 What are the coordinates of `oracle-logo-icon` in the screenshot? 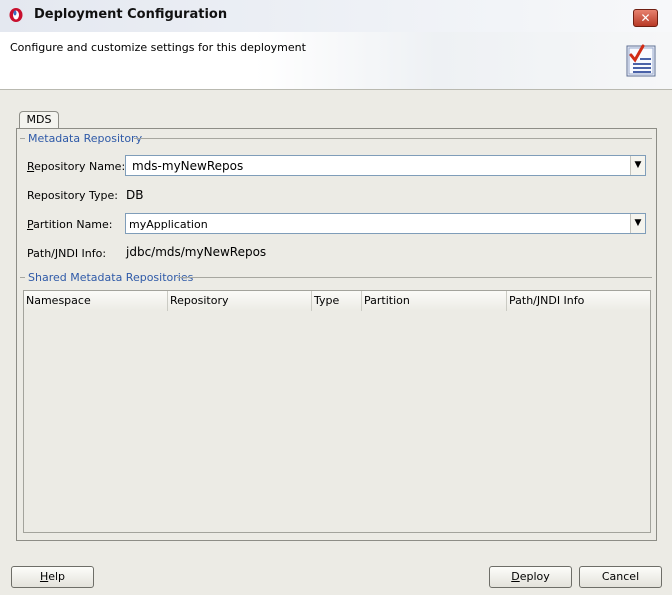 It's located at (16, 15).